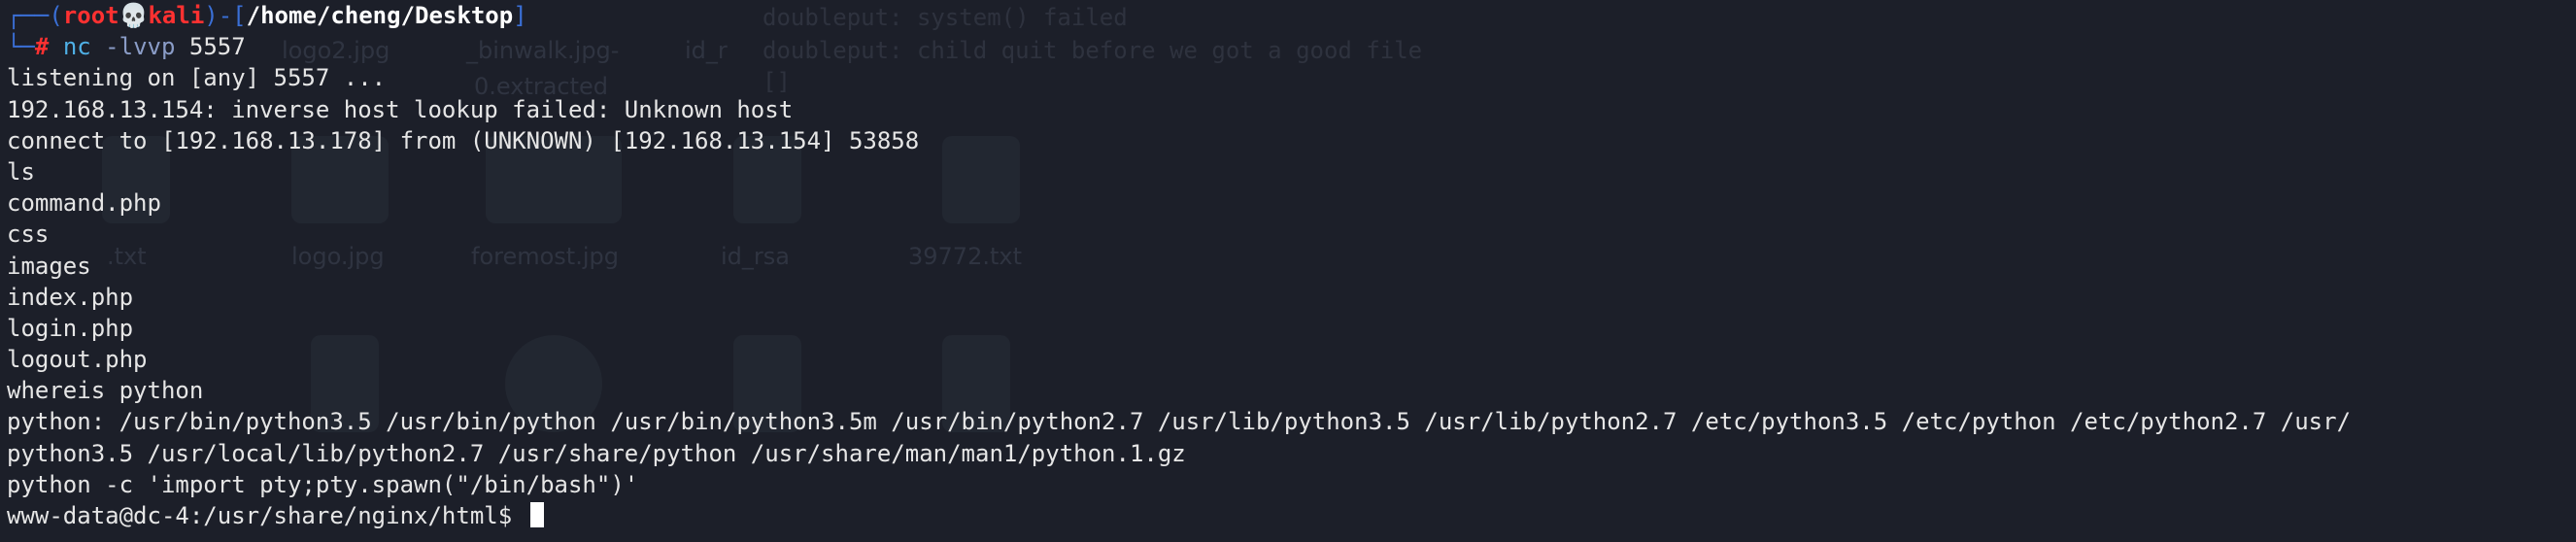 The width and height of the screenshot is (2576, 542). What do you see at coordinates (21, 47) in the screenshot?
I see `prompt-frame-bottom: └─` at bounding box center [21, 47].